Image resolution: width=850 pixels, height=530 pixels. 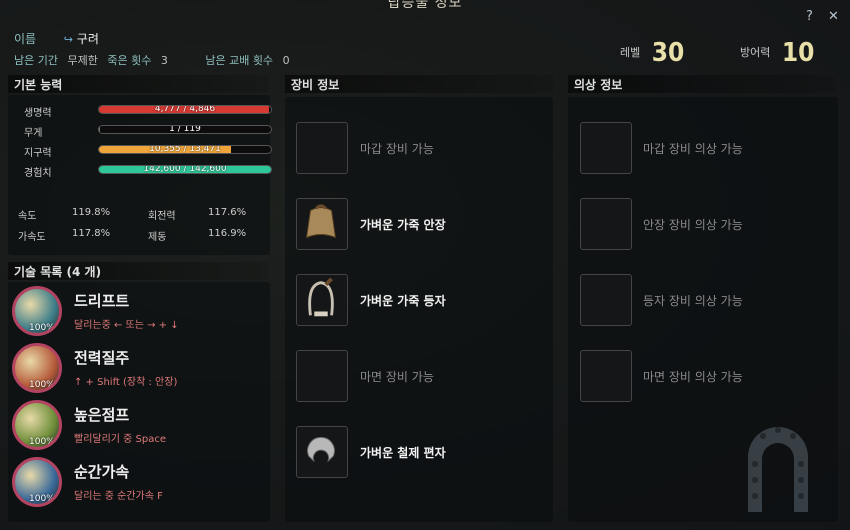 What do you see at coordinates (778, 469) in the screenshot?
I see `horseshoe-watermark-icon` at bounding box center [778, 469].